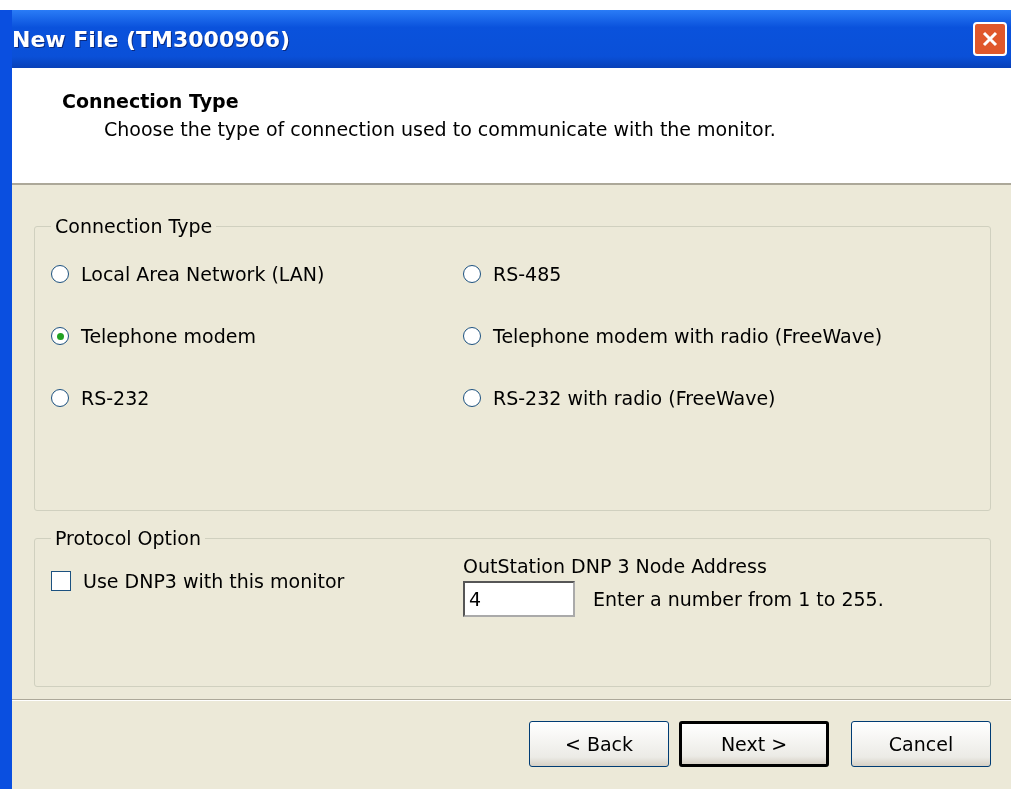 The height and width of the screenshot is (789, 1011). What do you see at coordinates (615, 566) in the screenshot?
I see `field-label: OutStation DNP 3 Node Address` at bounding box center [615, 566].